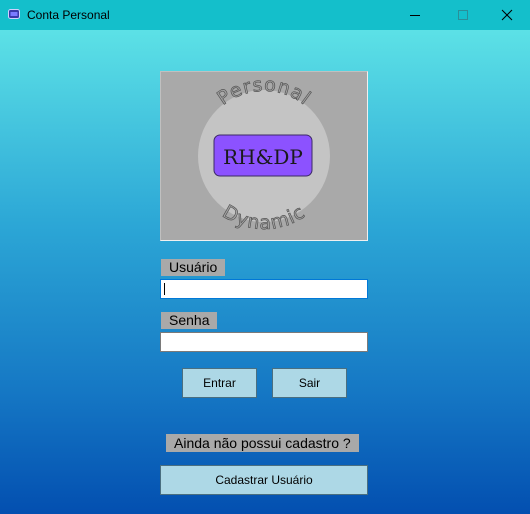  I want to click on logo-picture: Personal RH&DP Dynamic, so click(264, 156).